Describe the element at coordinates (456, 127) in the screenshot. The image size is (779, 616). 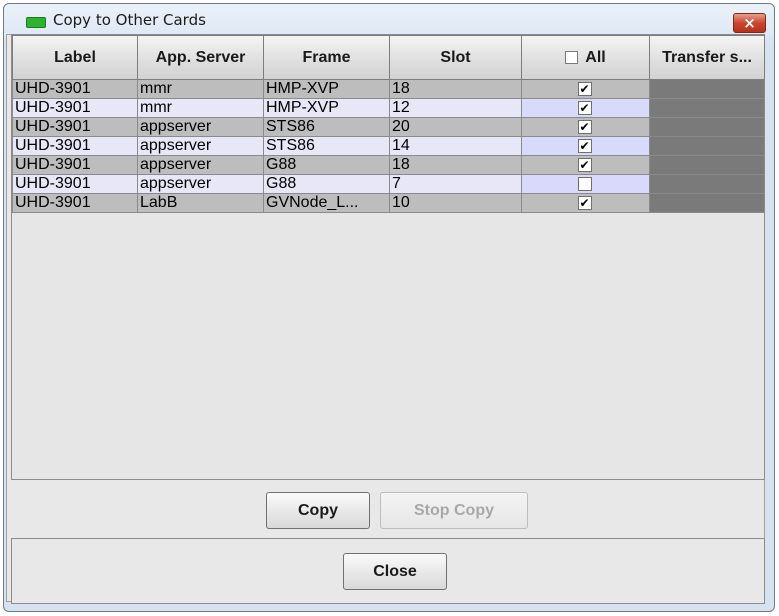
I see `cell-slot: 20` at that location.